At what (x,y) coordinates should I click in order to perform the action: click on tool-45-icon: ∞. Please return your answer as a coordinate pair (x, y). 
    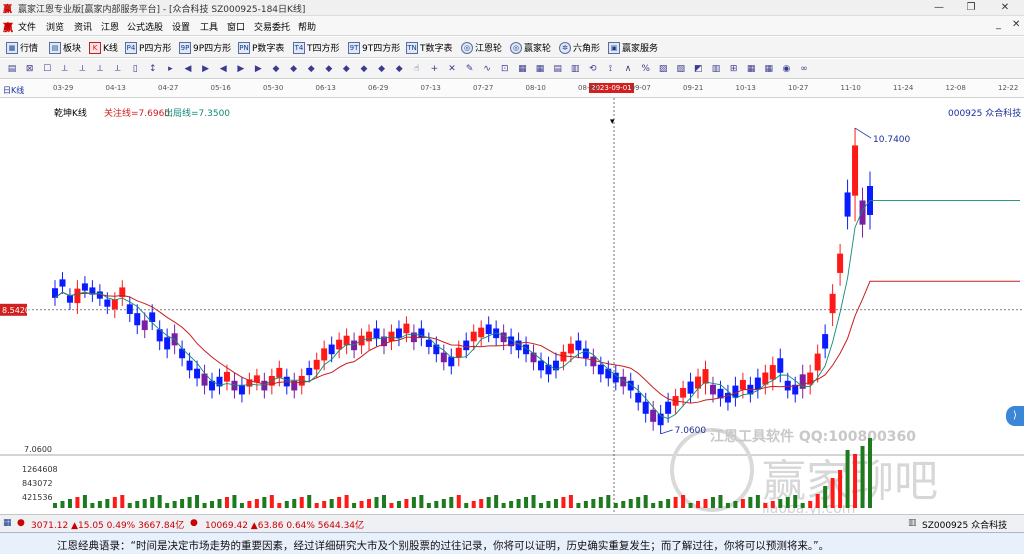
    Looking at the image, I should click on (804, 69).